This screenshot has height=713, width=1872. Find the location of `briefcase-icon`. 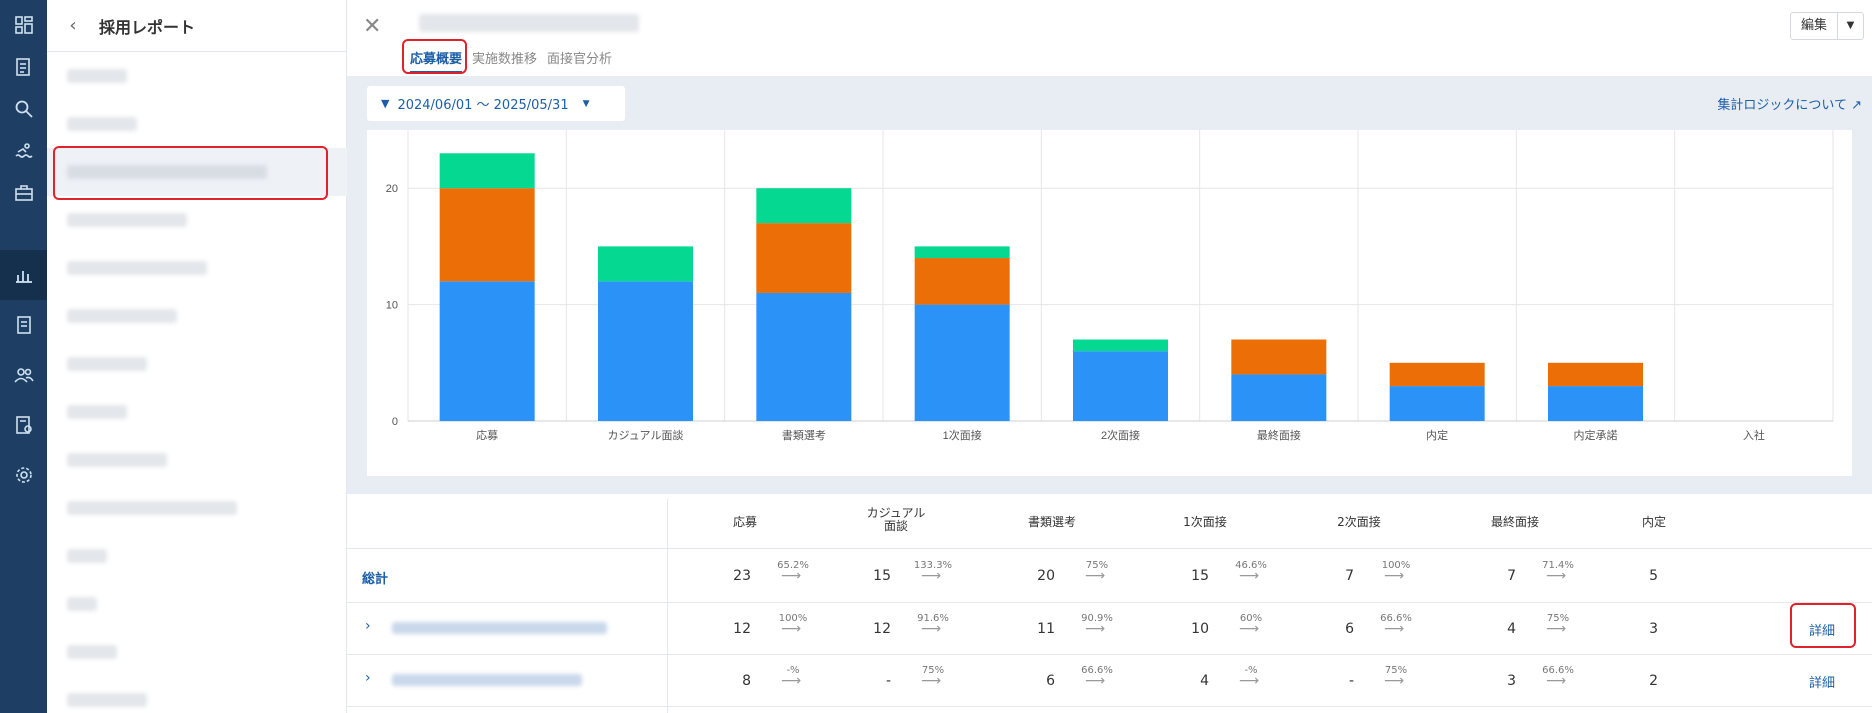

briefcase-icon is located at coordinates (23, 193).